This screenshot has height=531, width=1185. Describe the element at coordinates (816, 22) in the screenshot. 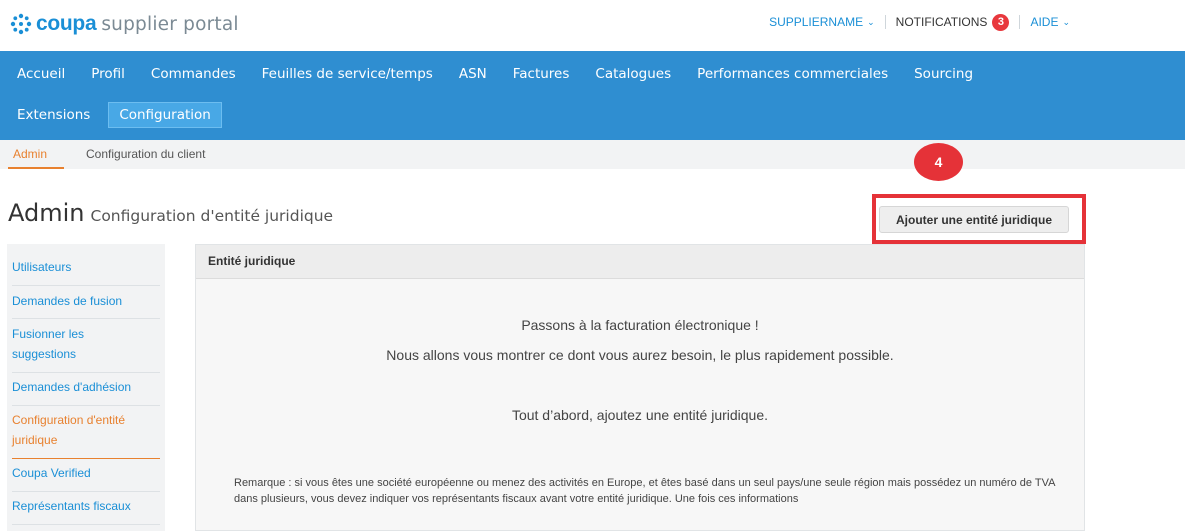

I see `supplier-name: SUPPLIERNAME` at that location.